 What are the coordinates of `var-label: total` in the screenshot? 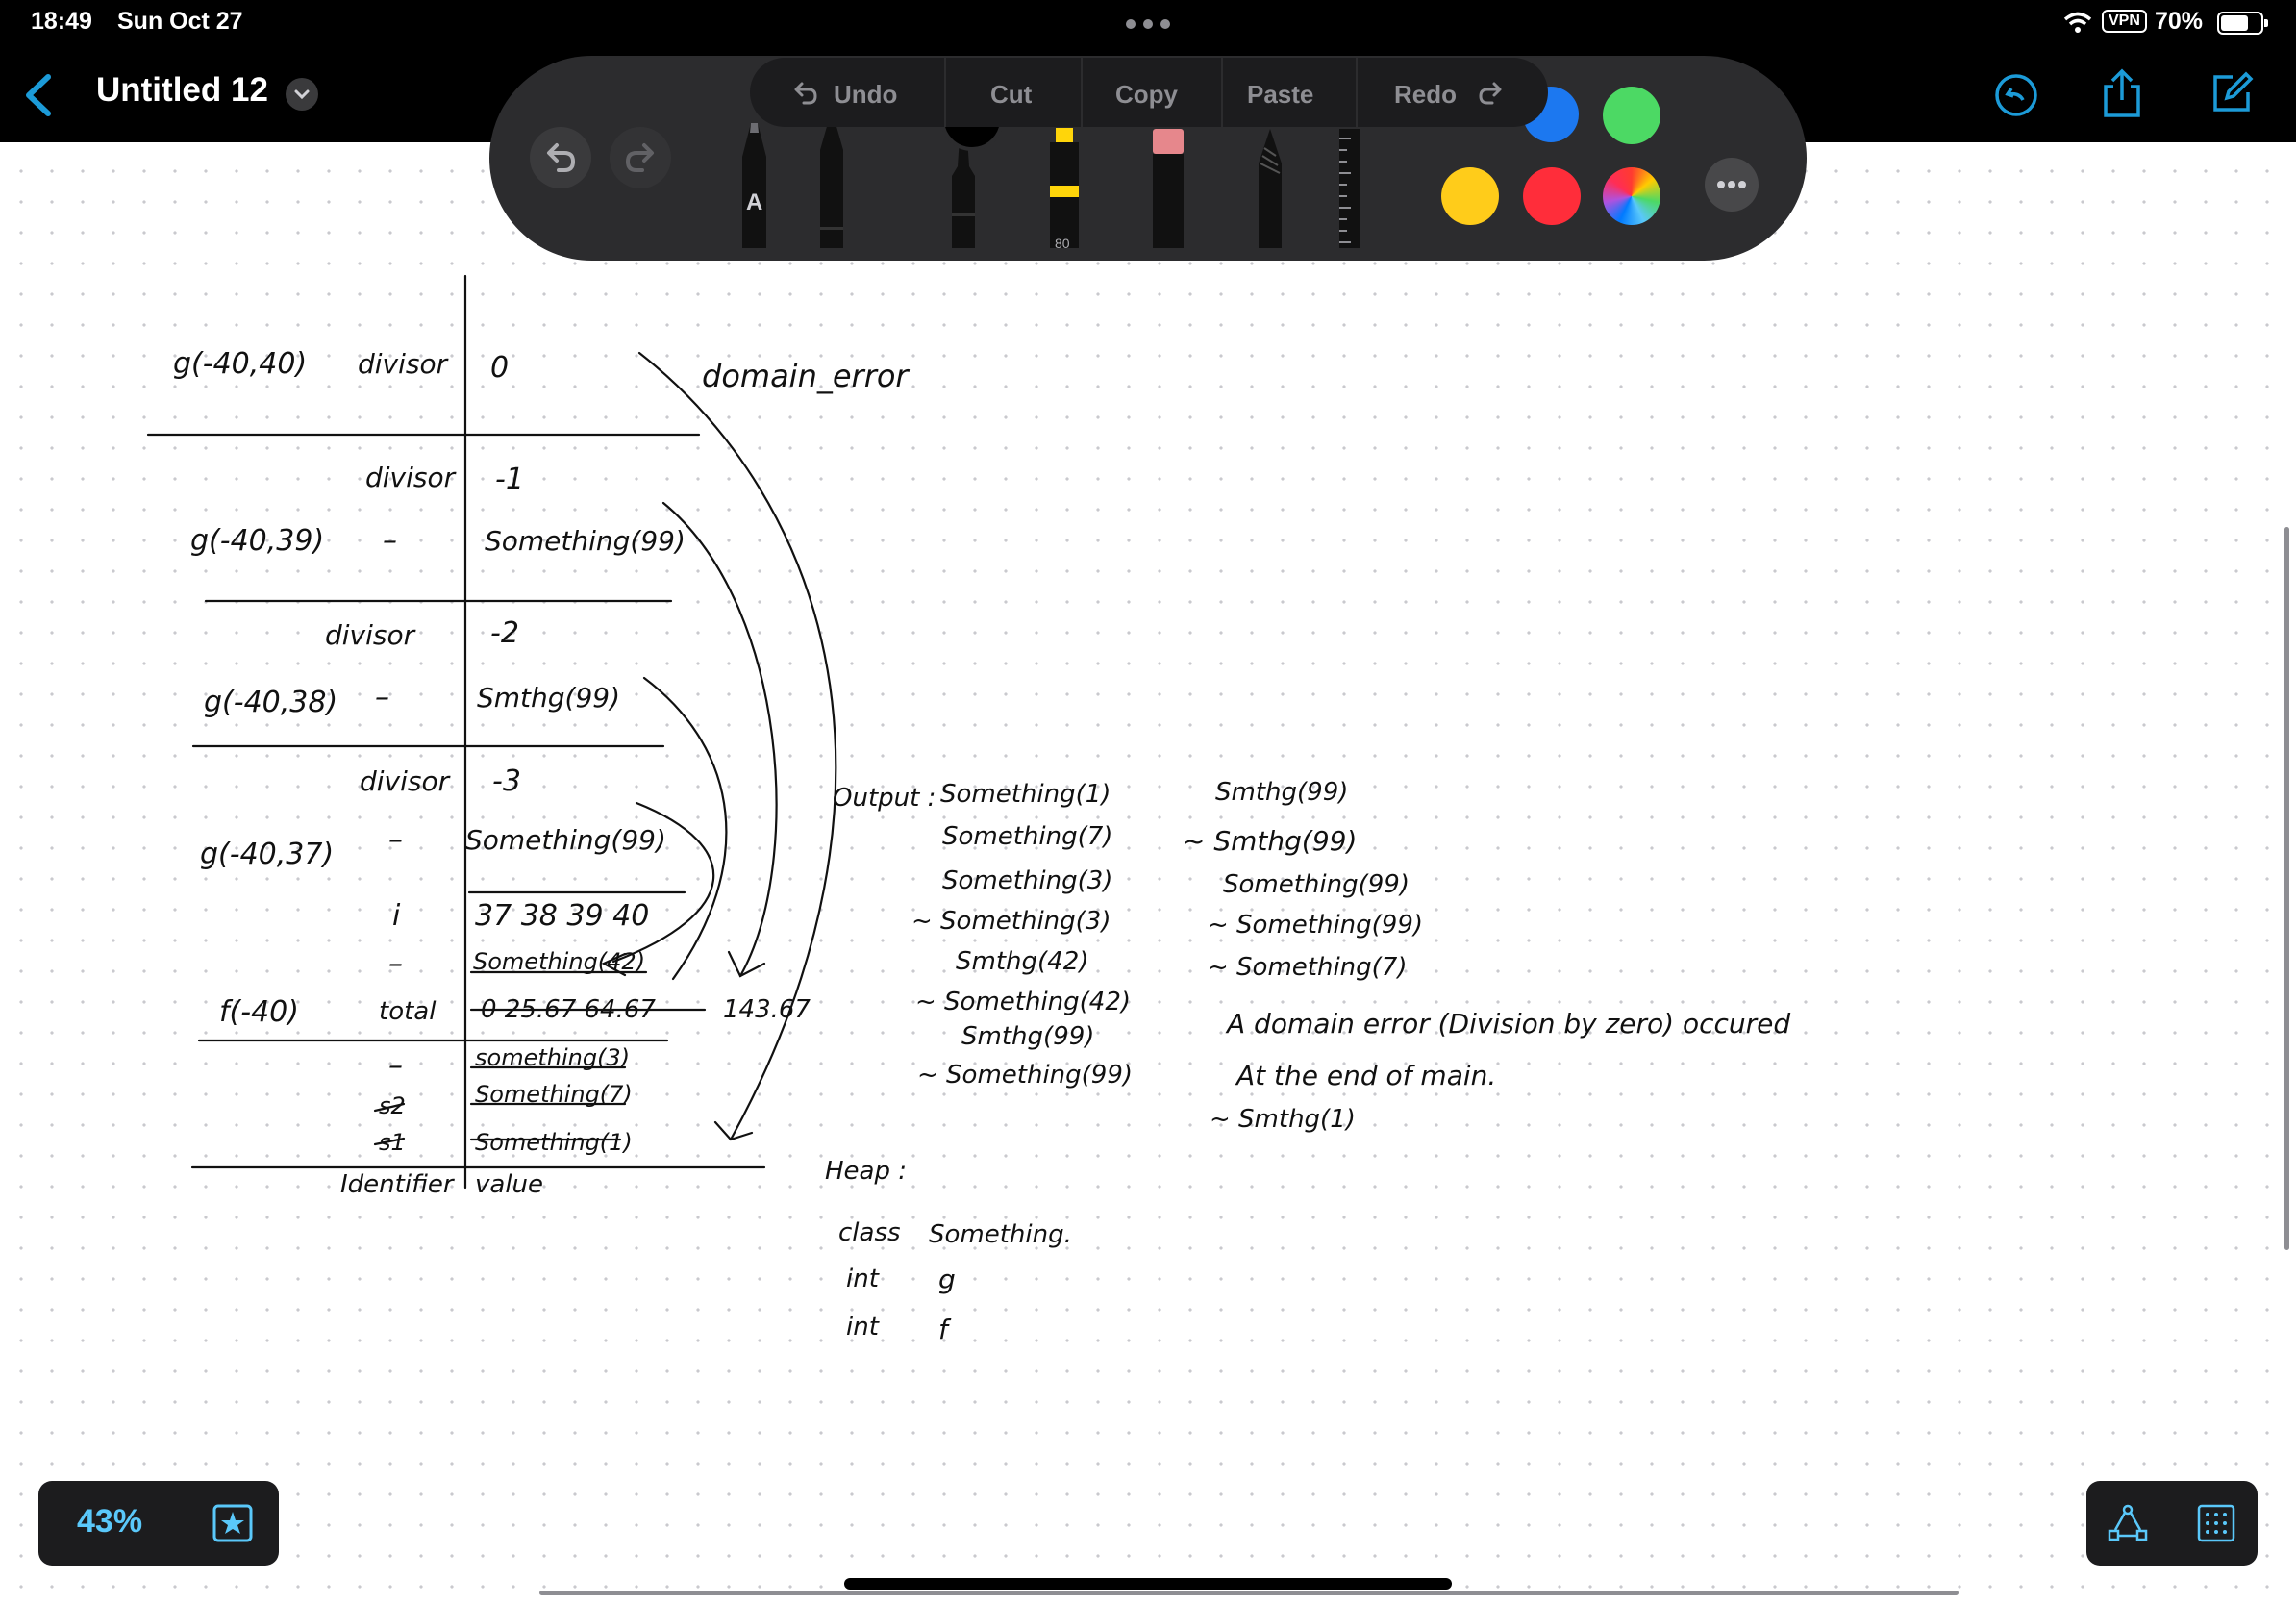 It's located at (408, 1012).